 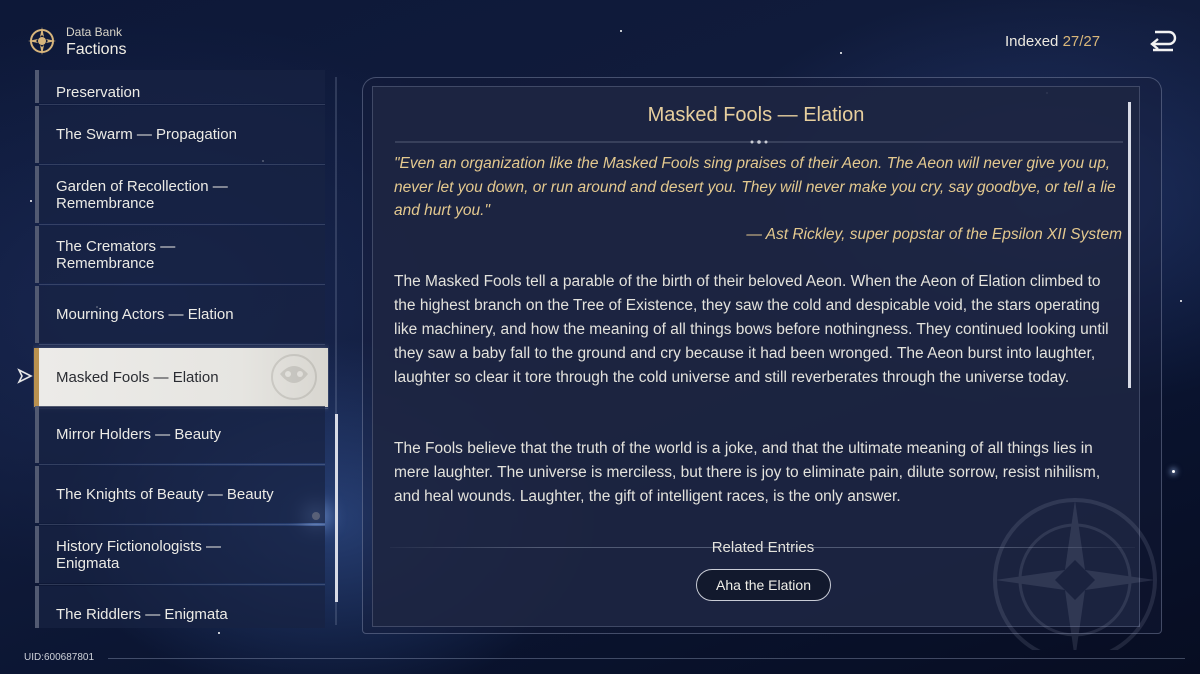 I want to click on page-title: Factions, so click(x=96, y=49).